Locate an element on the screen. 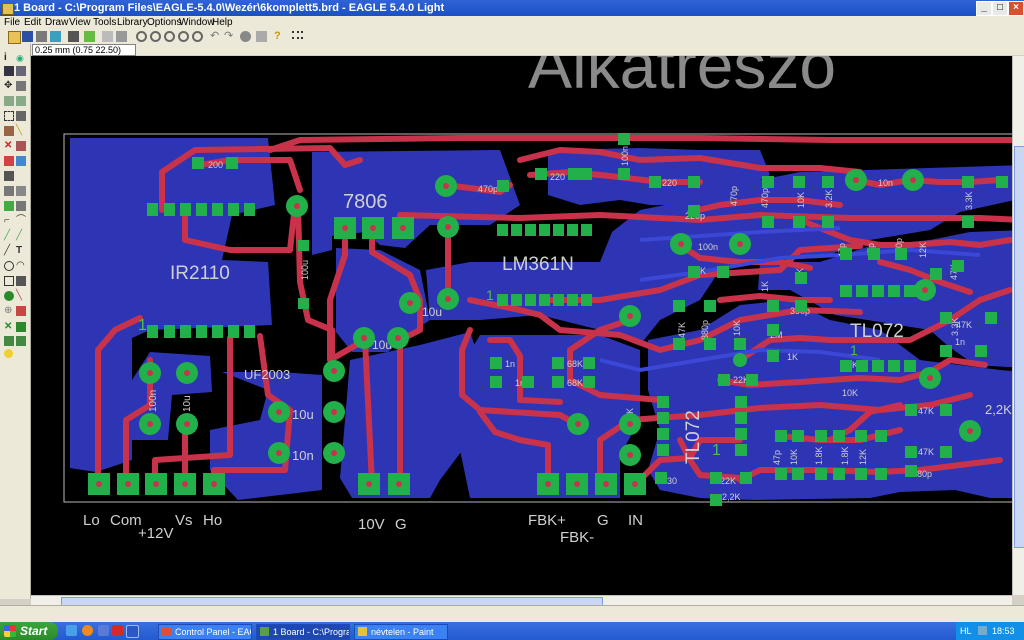  menu-view: View is located at coordinates (80, 22).